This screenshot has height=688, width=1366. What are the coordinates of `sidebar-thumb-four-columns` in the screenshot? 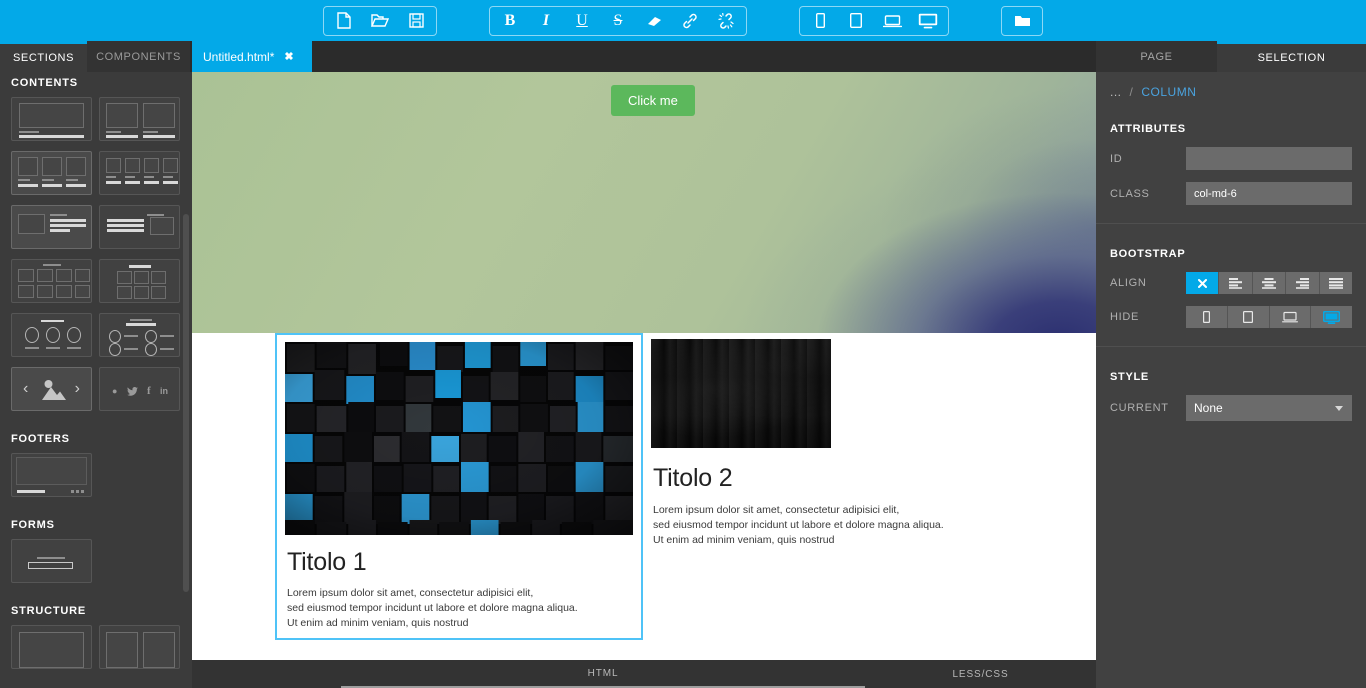 It's located at (139, 173).